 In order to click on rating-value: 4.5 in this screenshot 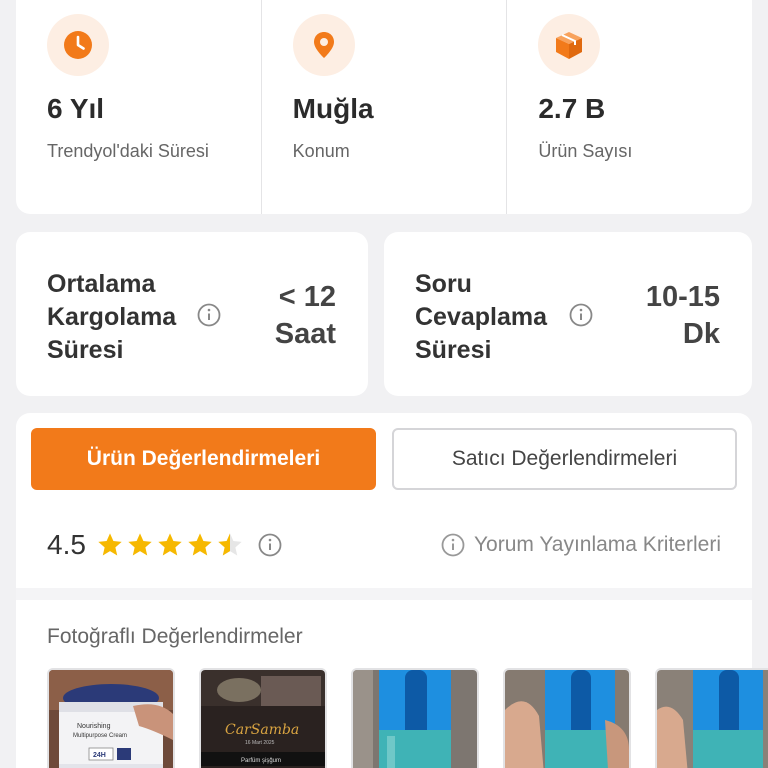, I will do `click(66, 544)`.